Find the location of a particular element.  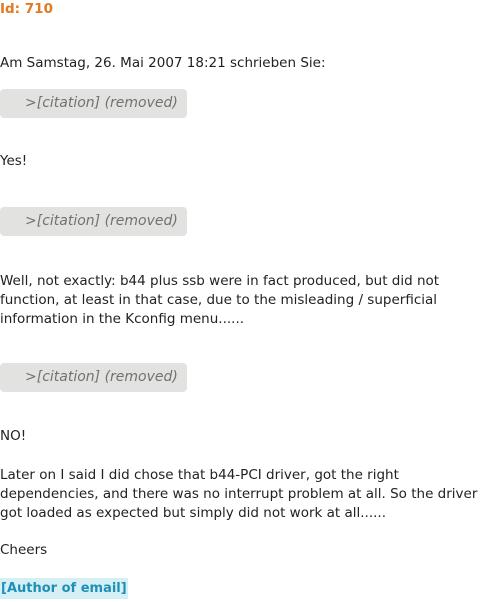

reply-text-1: Yes! is located at coordinates (14, 161).